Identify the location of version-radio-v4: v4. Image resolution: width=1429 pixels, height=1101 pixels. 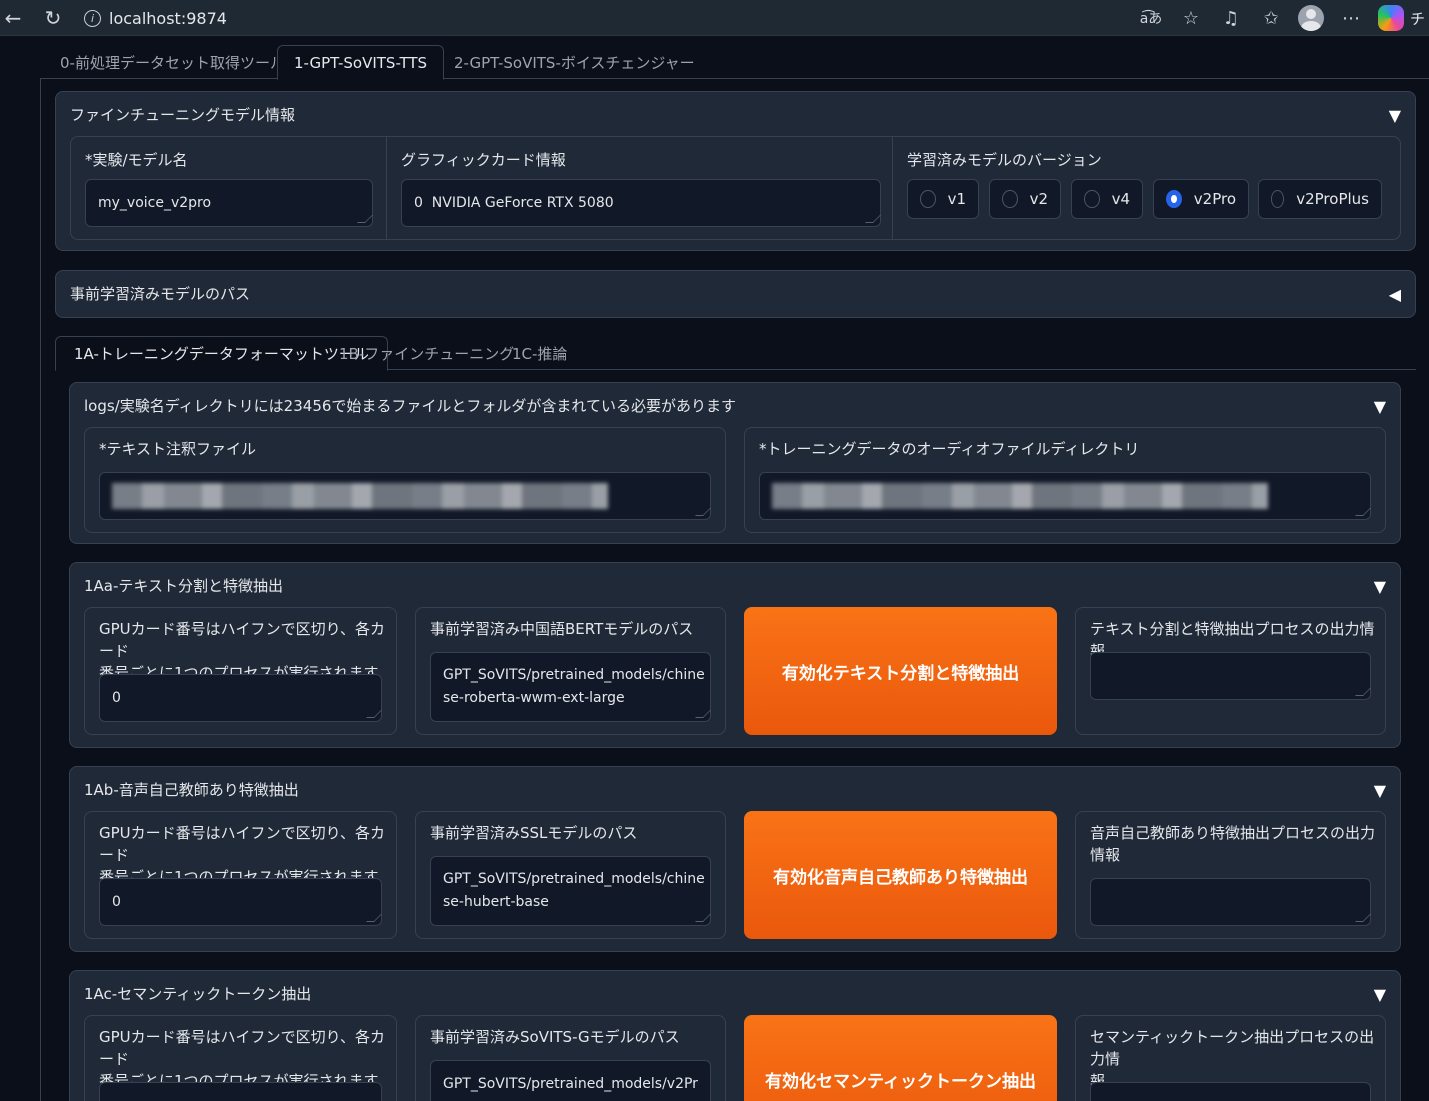
(1107, 199).